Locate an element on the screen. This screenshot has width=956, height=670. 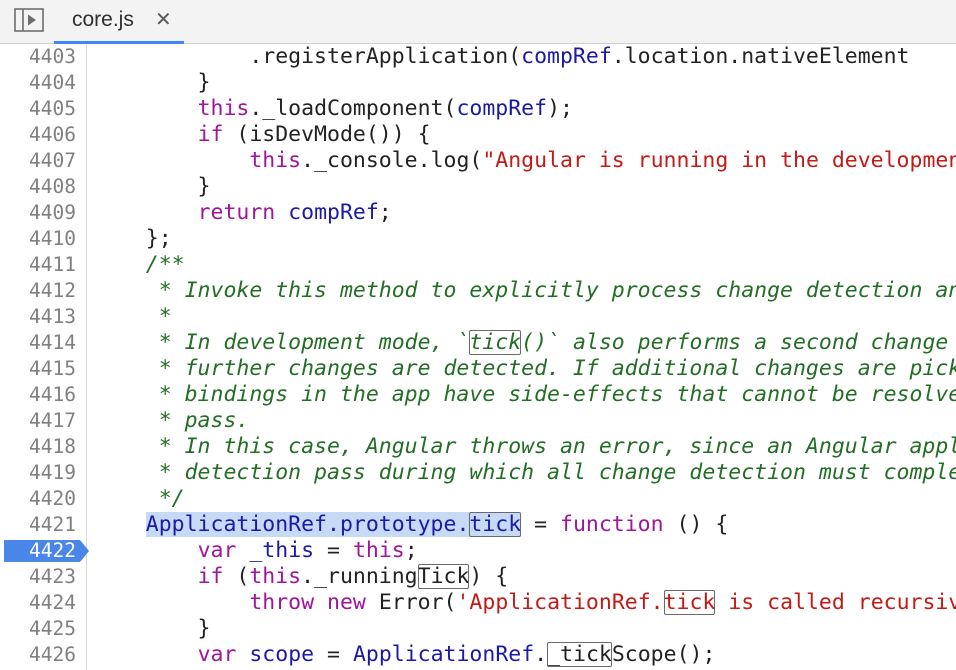
code-line: 4409 return compRef; is located at coordinates (478, 213).